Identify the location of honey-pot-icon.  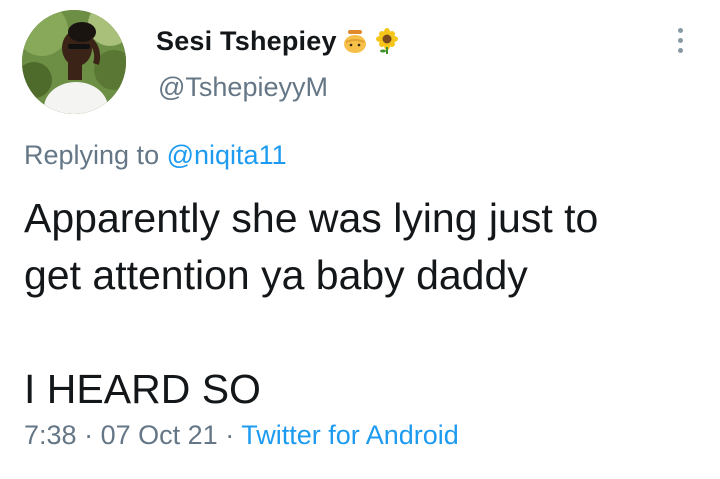
(355, 41).